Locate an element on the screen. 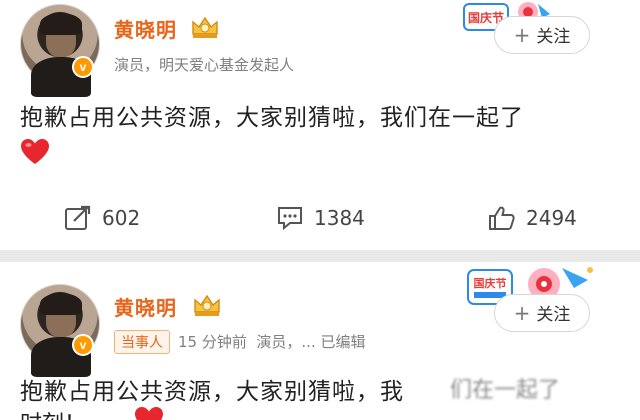 This screenshot has height=420, width=640. post-content: 抱歉占用公共资源，大家别猜啦，我 is located at coordinates (212, 392).